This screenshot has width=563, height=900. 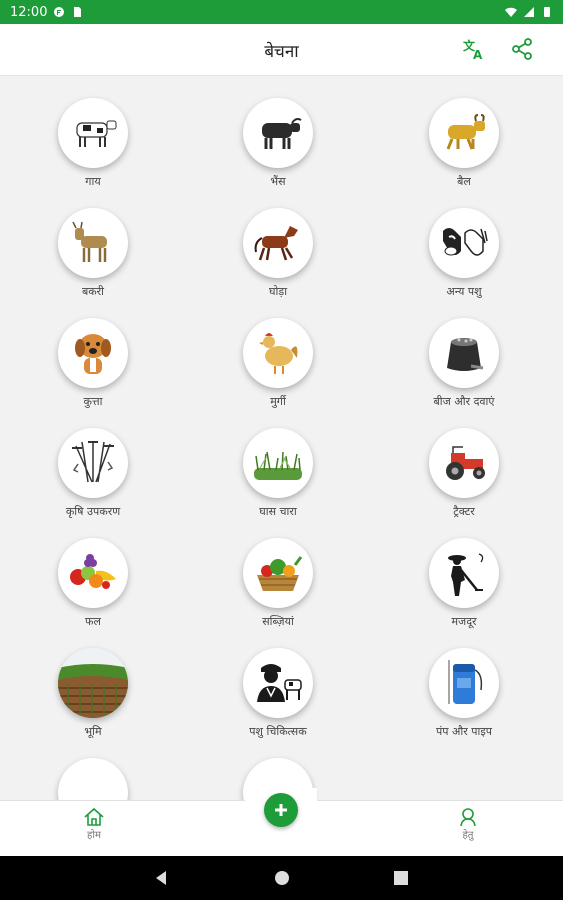 I want to click on nav-profile-label: हेतु, so click(x=468, y=835).